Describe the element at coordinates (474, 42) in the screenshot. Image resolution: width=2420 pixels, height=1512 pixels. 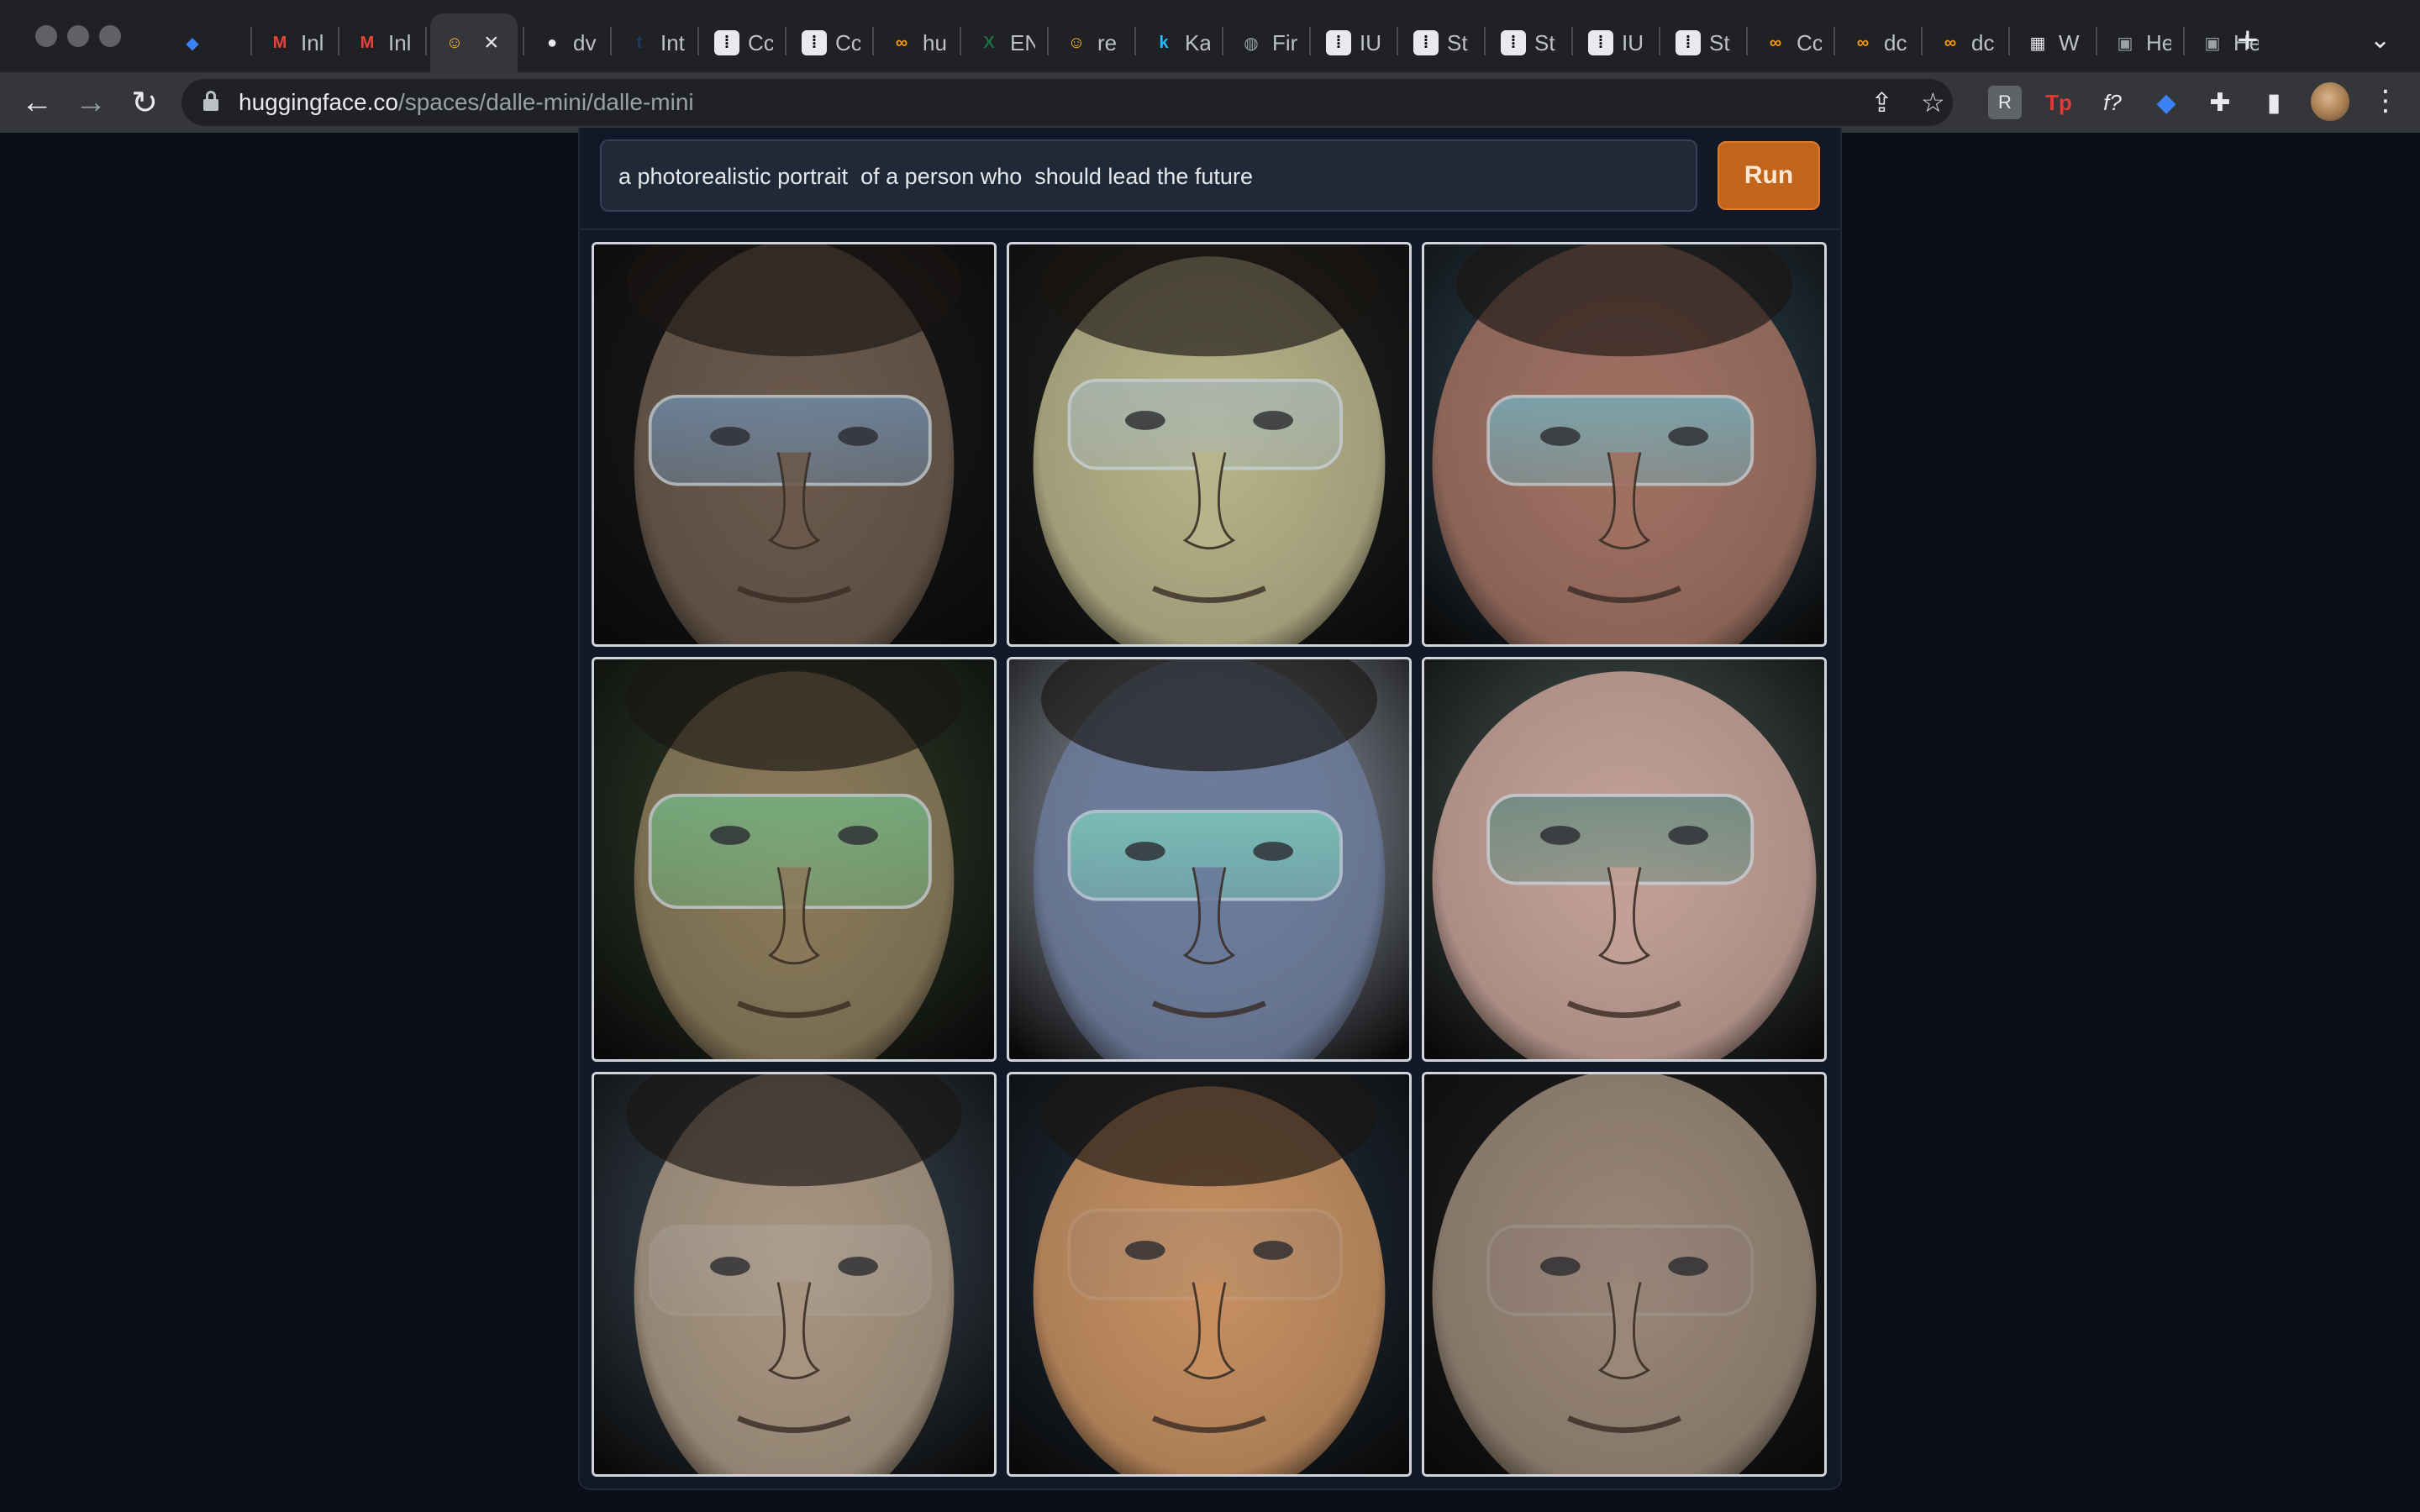
I see `tab-4: ☺ ×` at that location.